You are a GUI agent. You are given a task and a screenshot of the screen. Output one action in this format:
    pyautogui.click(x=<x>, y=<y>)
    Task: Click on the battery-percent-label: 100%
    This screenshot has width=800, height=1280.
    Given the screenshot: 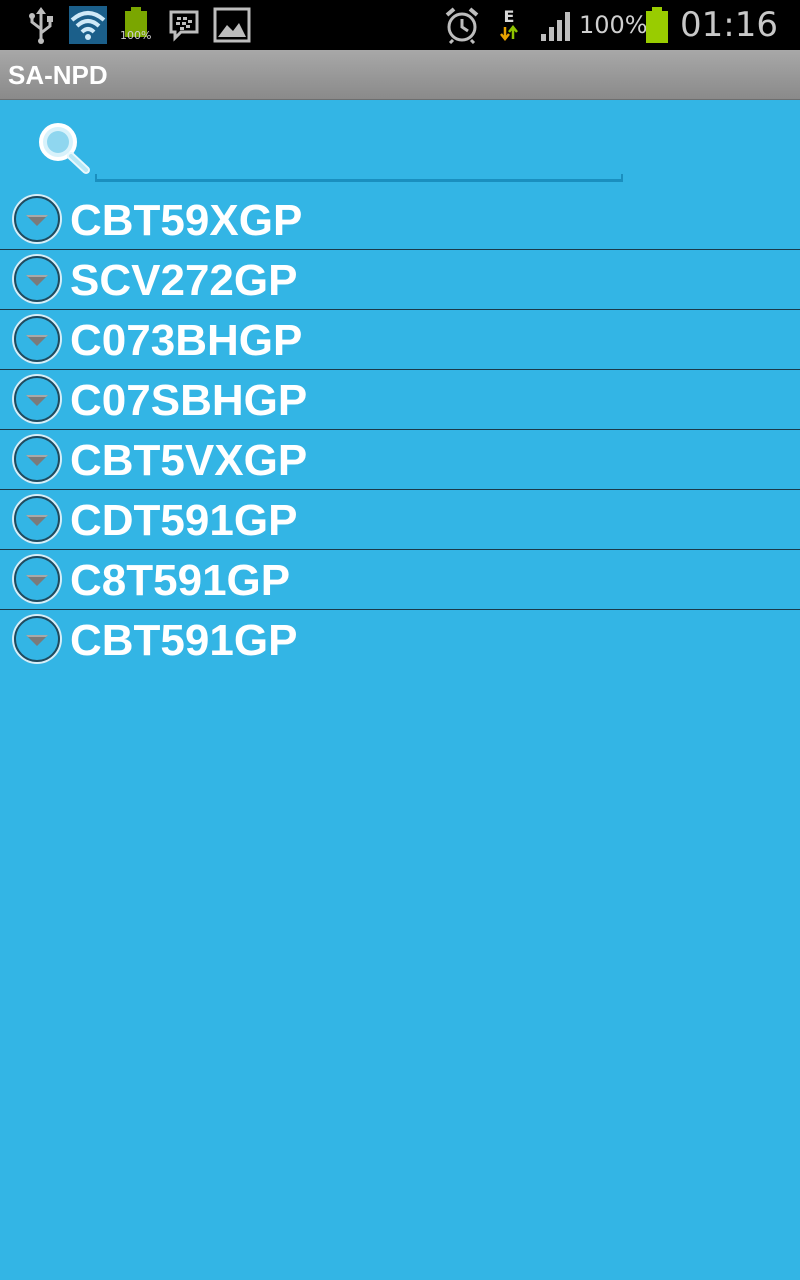 What is the action you would take?
    pyautogui.click(x=613, y=25)
    